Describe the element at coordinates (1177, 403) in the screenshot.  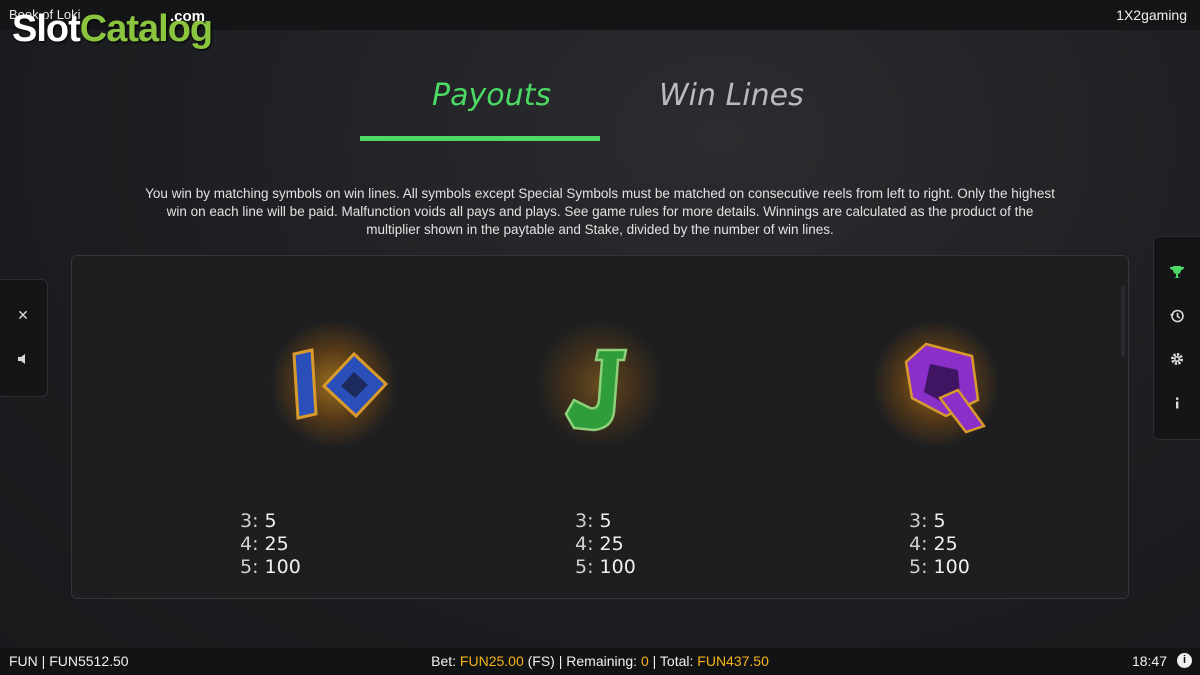
I see `info-icon` at that location.